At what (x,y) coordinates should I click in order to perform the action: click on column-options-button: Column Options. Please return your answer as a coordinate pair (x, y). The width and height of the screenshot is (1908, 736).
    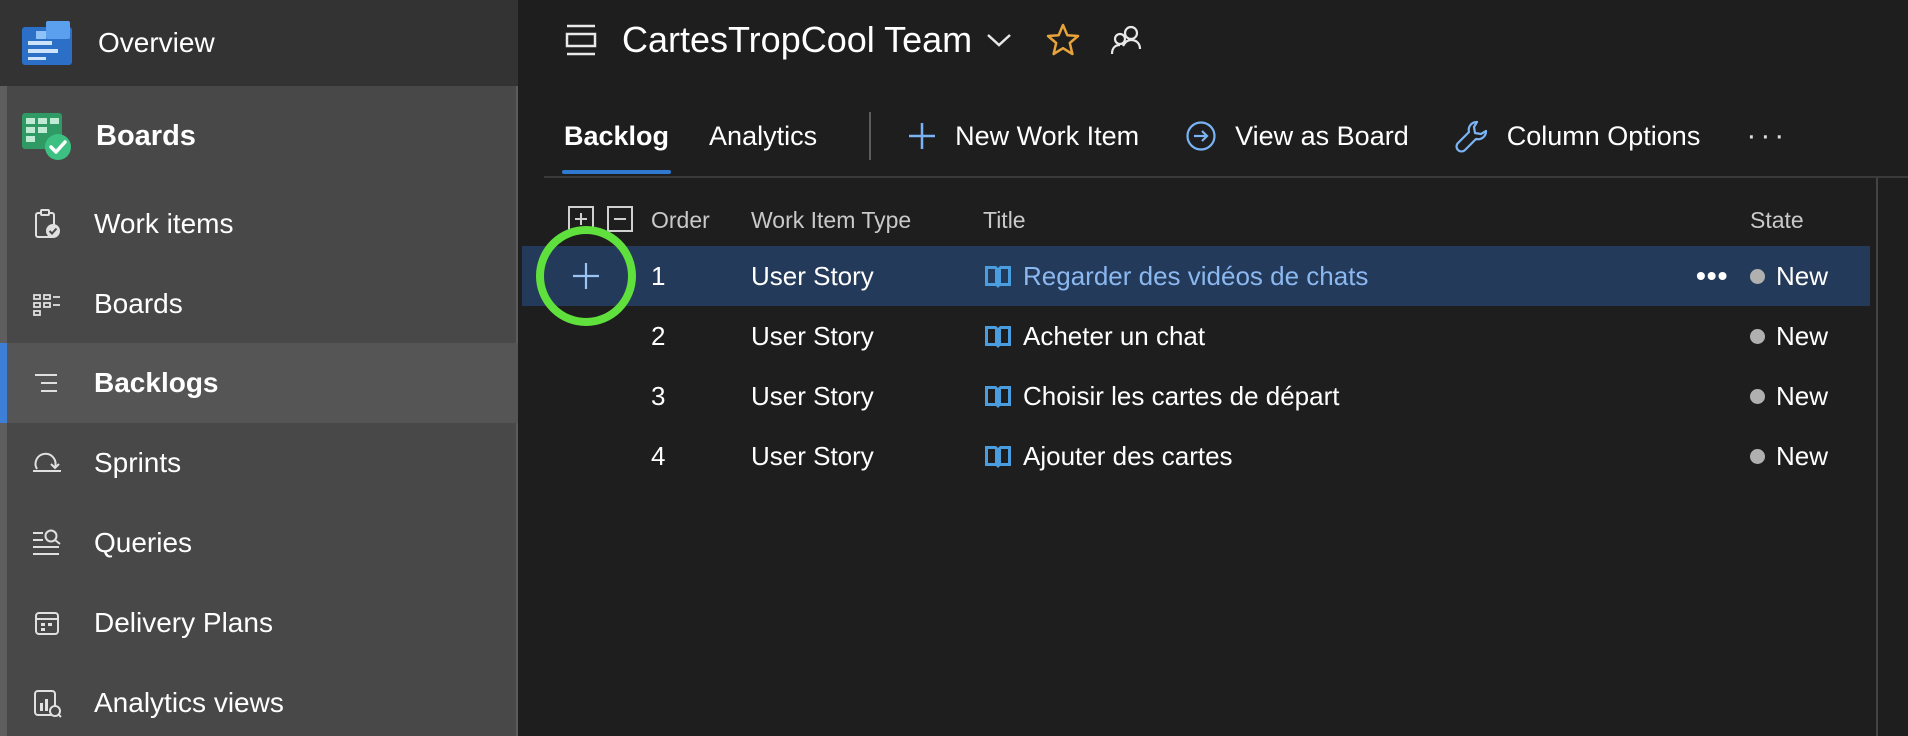
    Looking at the image, I should click on (1578, 136).